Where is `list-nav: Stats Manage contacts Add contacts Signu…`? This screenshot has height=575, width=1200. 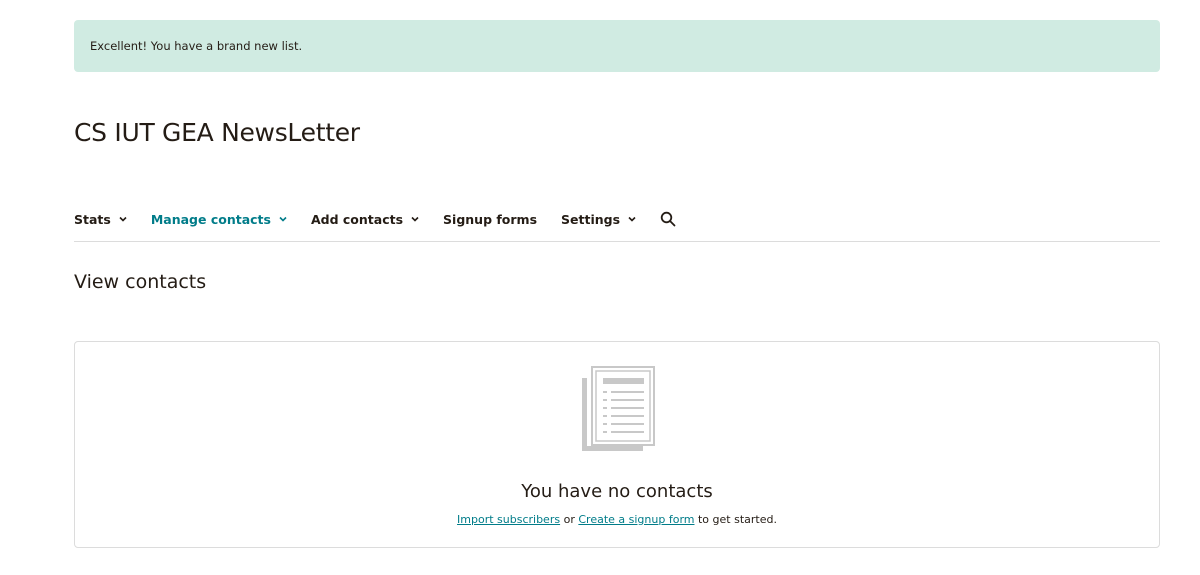 list-nav: Stats Manage contacts Add contacts Signu… is located at coordinates (617, 223).